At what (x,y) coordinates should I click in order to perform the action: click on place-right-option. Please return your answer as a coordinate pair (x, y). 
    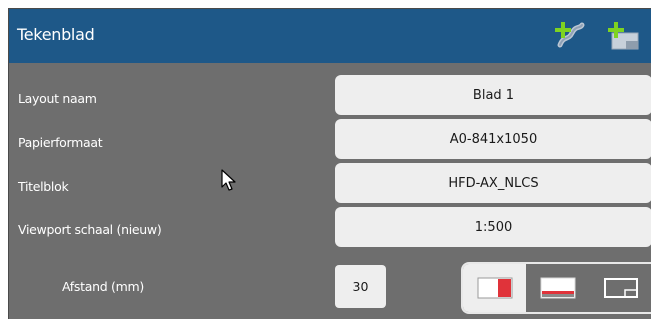
    Looking at the image, I should click on (494, 288).